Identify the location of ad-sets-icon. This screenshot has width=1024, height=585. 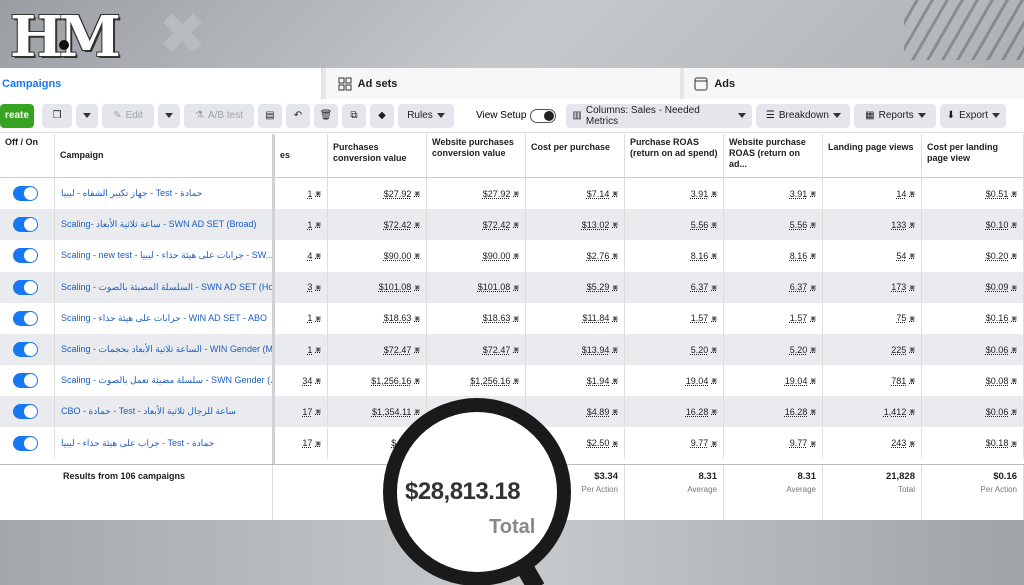
(345, 83).